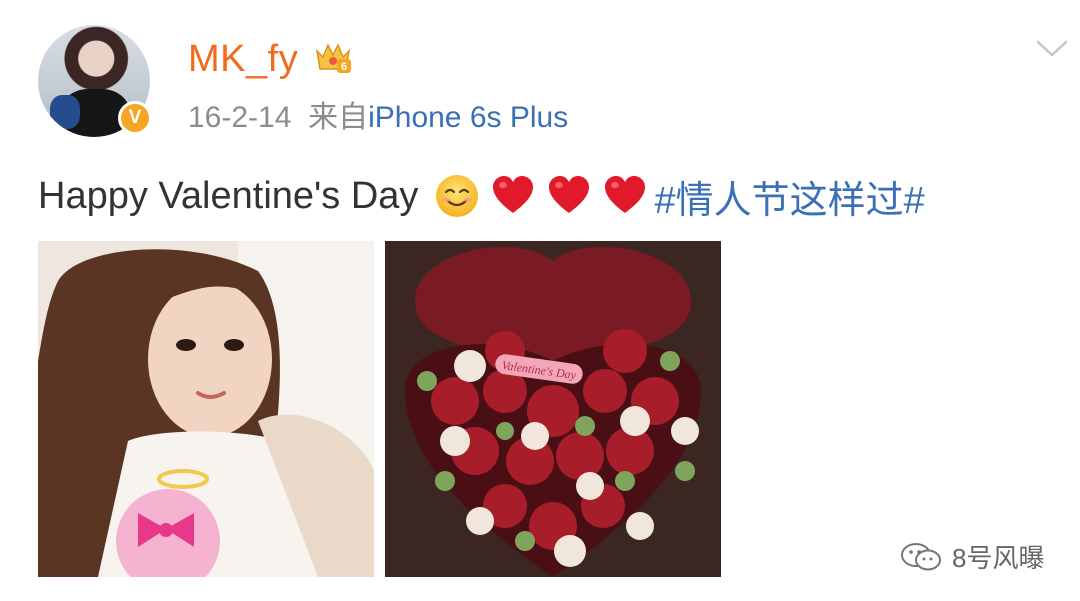  Describe the element at coordinates (243, 59) in the screenshot. I see `username-link: MK_fy` at that location.